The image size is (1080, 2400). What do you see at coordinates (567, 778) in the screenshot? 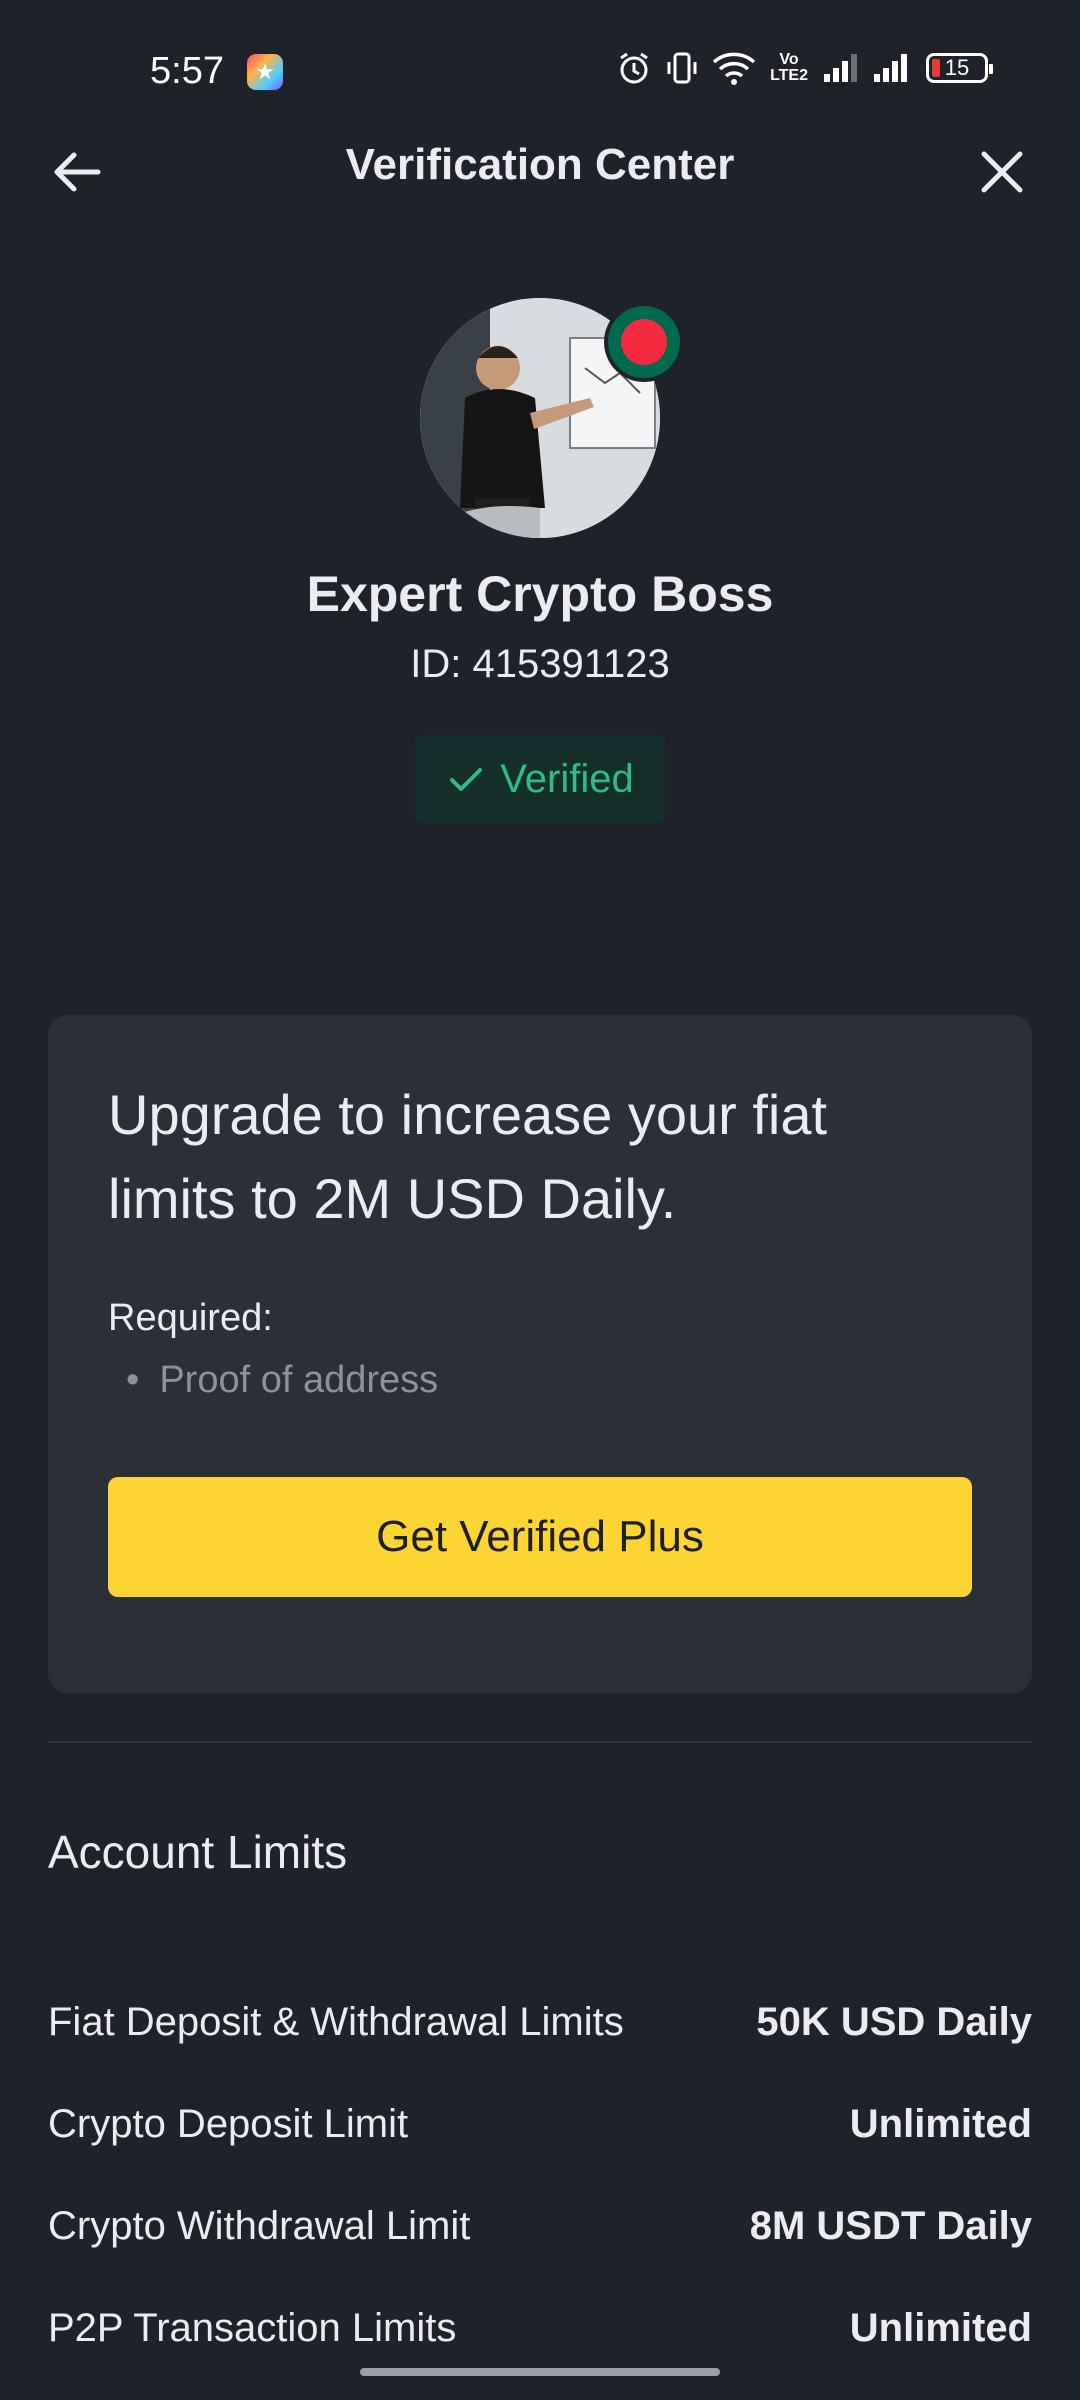
I see `verified-label: Verified` at bounding box center [567, 778].